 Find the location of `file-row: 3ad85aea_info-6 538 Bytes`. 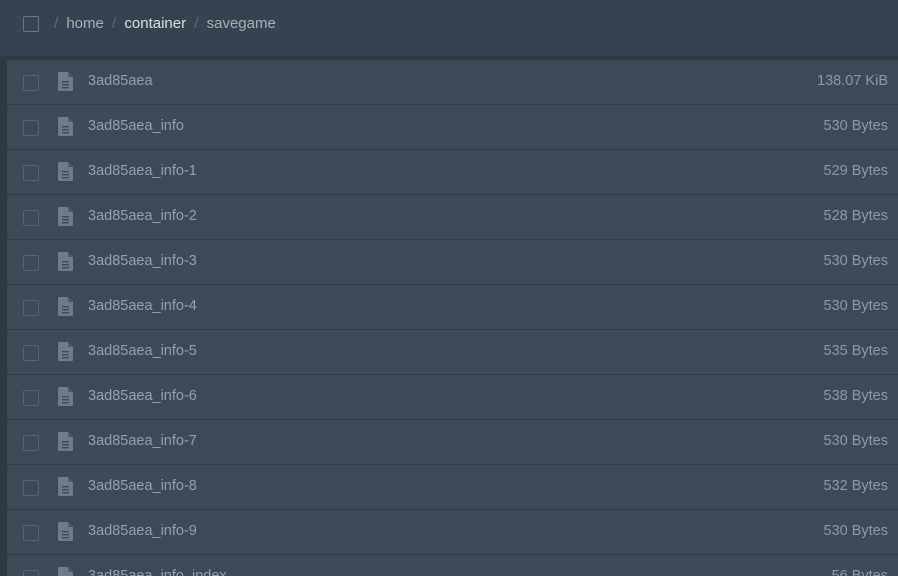

file-row: 3ad85aea_info-6 538 Bytes is located at coordinates (452, 397).